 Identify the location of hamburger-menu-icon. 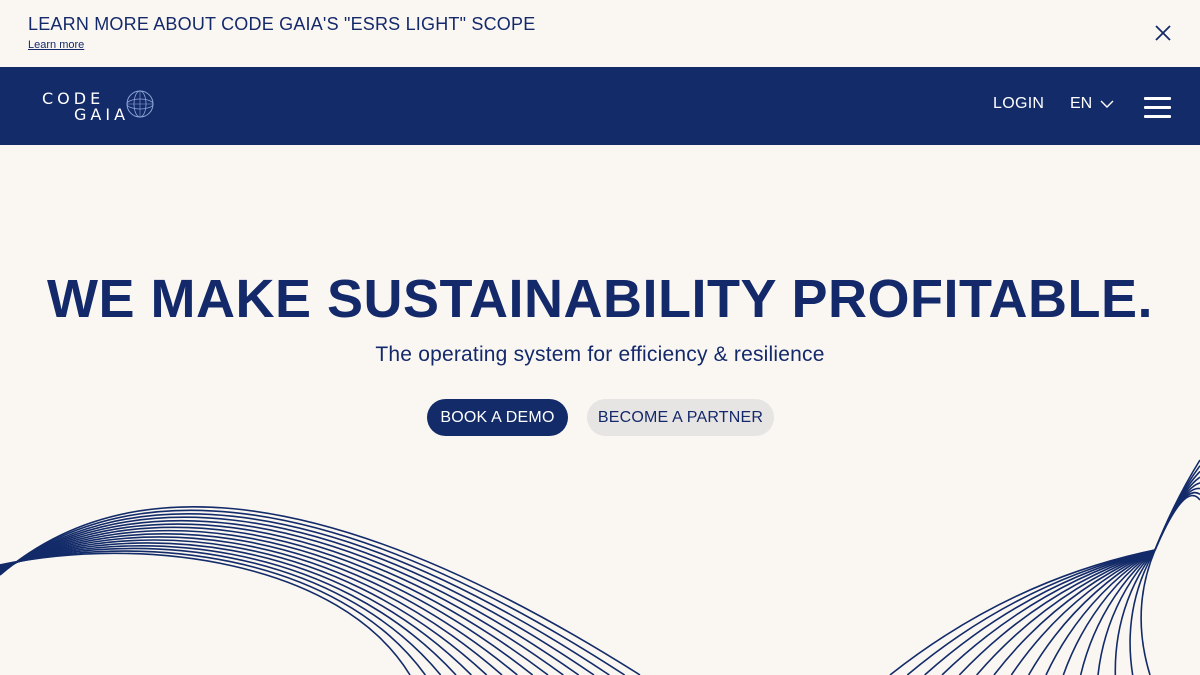
(1157, 108).